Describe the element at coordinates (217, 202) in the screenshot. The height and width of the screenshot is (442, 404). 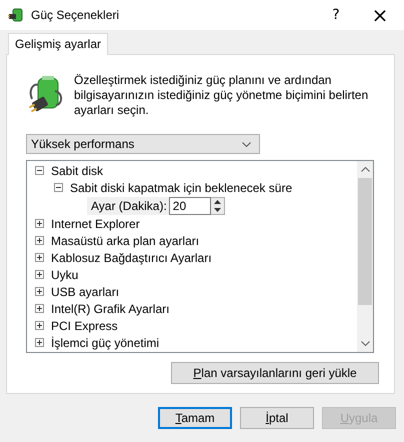
I see `spin-up-icon` at that location.